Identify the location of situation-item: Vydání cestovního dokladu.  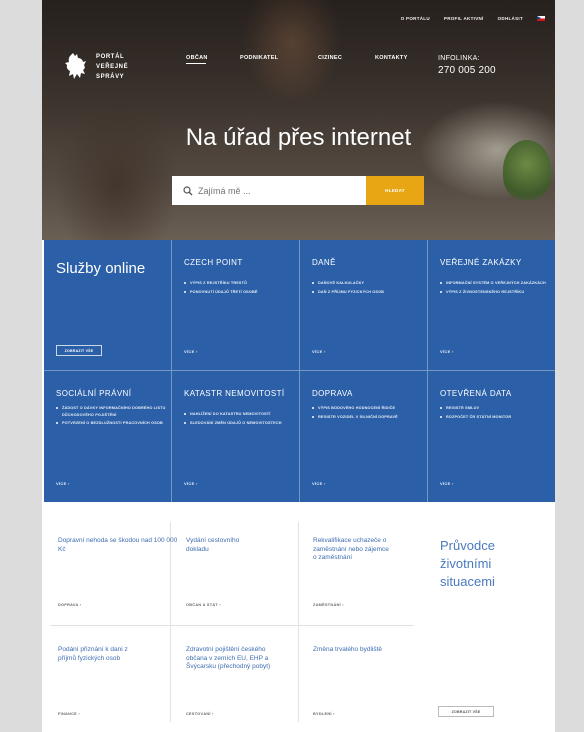
(221, 545).